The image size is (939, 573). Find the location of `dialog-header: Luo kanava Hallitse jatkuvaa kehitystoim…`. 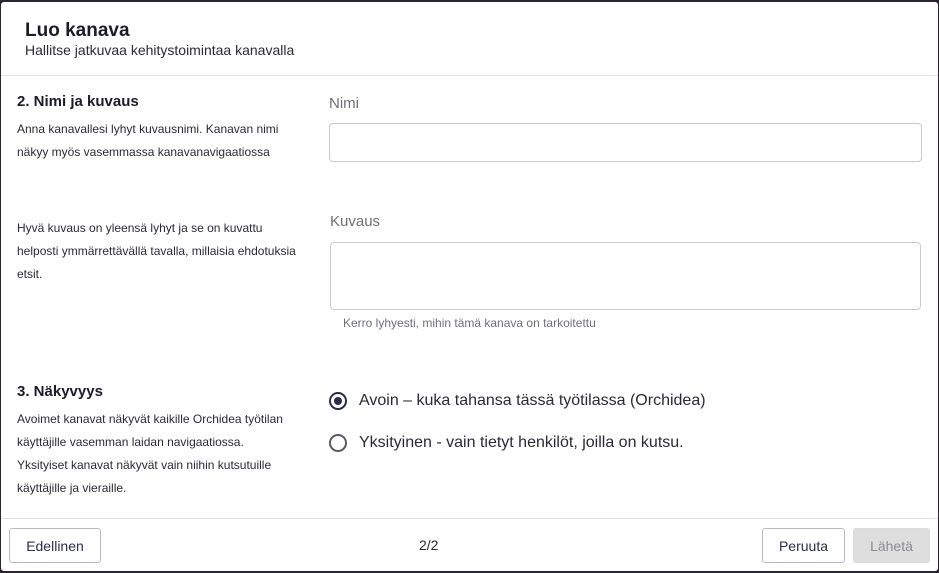

dialog-header: Luo kanava Hallitse jatkuvaa kehitystoim… is located at coordinates (469, 39).